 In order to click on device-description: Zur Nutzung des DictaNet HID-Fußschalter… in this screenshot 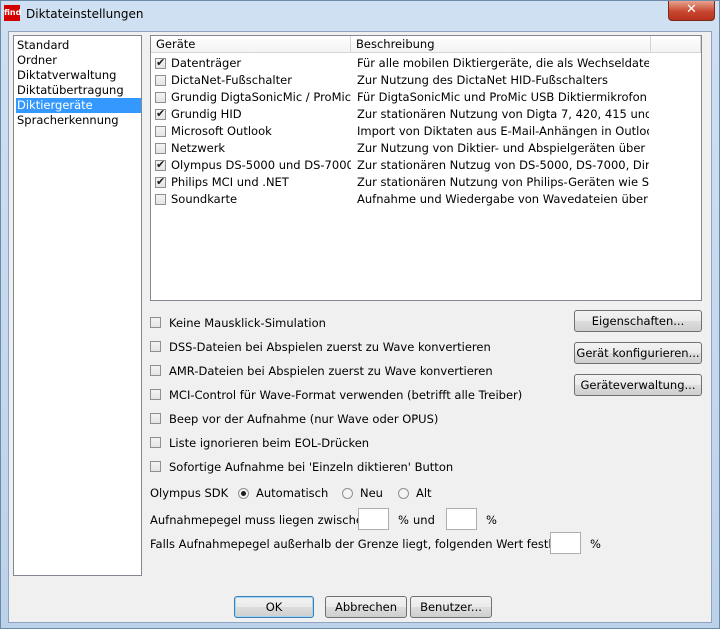, I will do `click(483, 80)`.